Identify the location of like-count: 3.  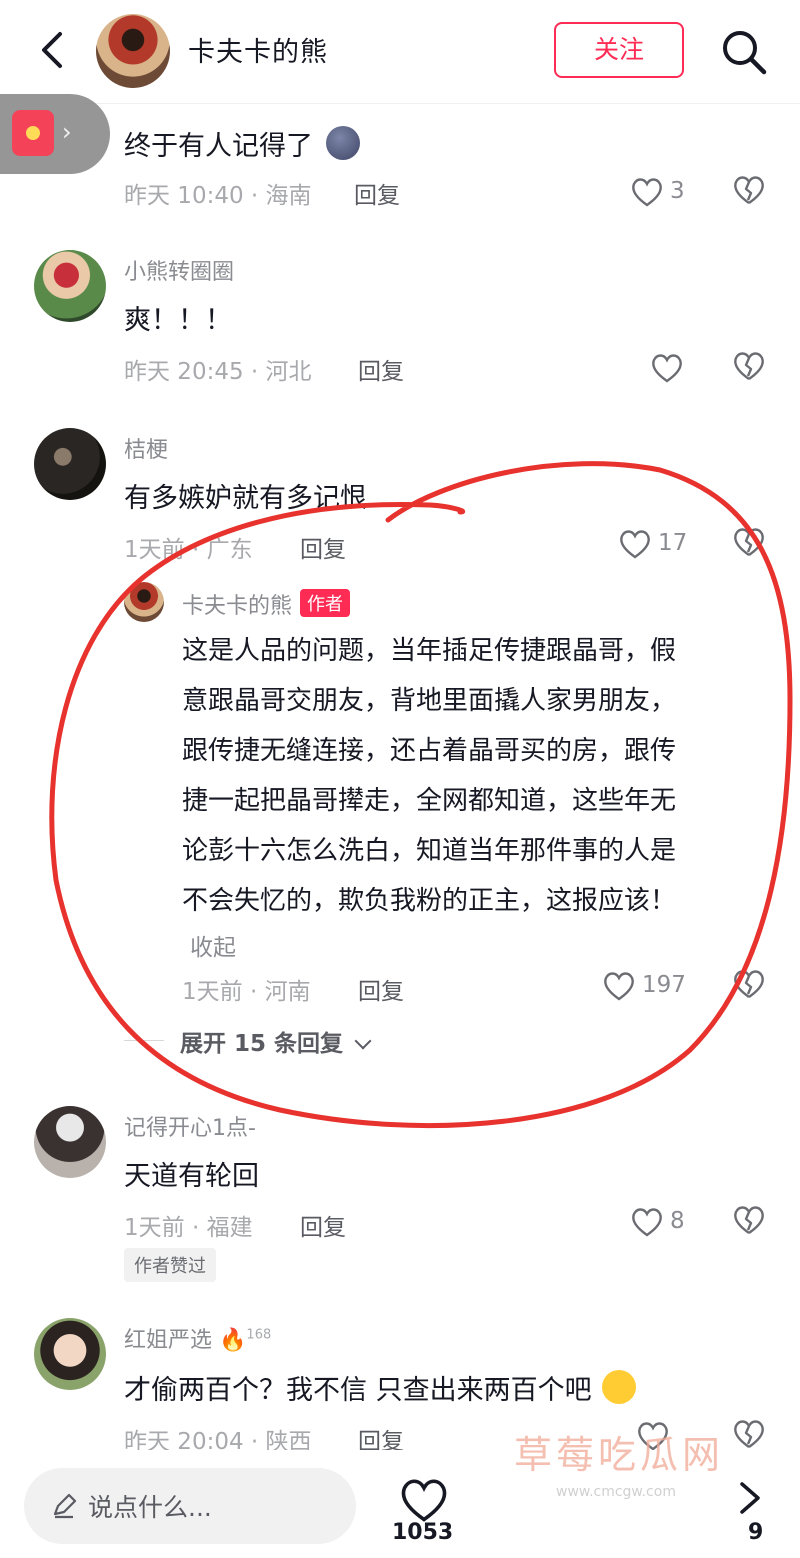
(677, 191).